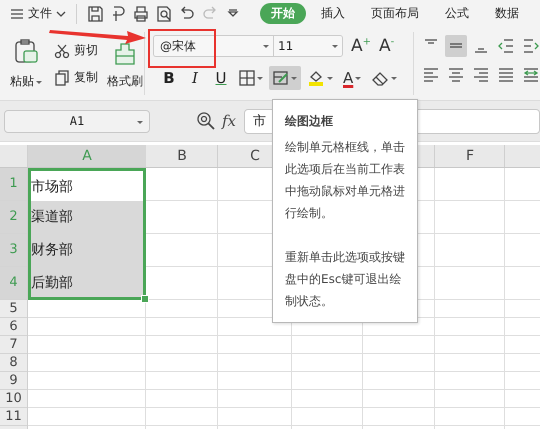 Image resolution: width=540 pixels, height=429 pixels. I want to click on table-cell: 财务部, so click(87, 250).